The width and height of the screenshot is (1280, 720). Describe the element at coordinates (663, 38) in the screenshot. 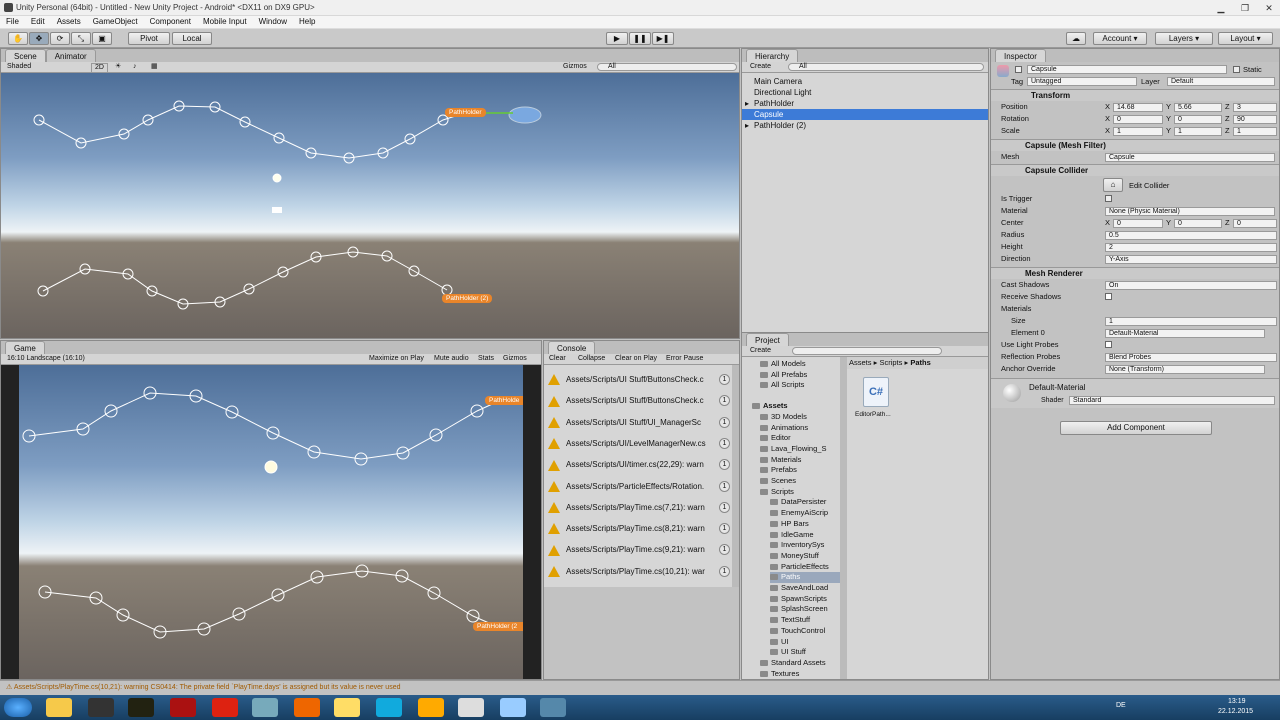

I see `step-button: ▶❚` at that location.